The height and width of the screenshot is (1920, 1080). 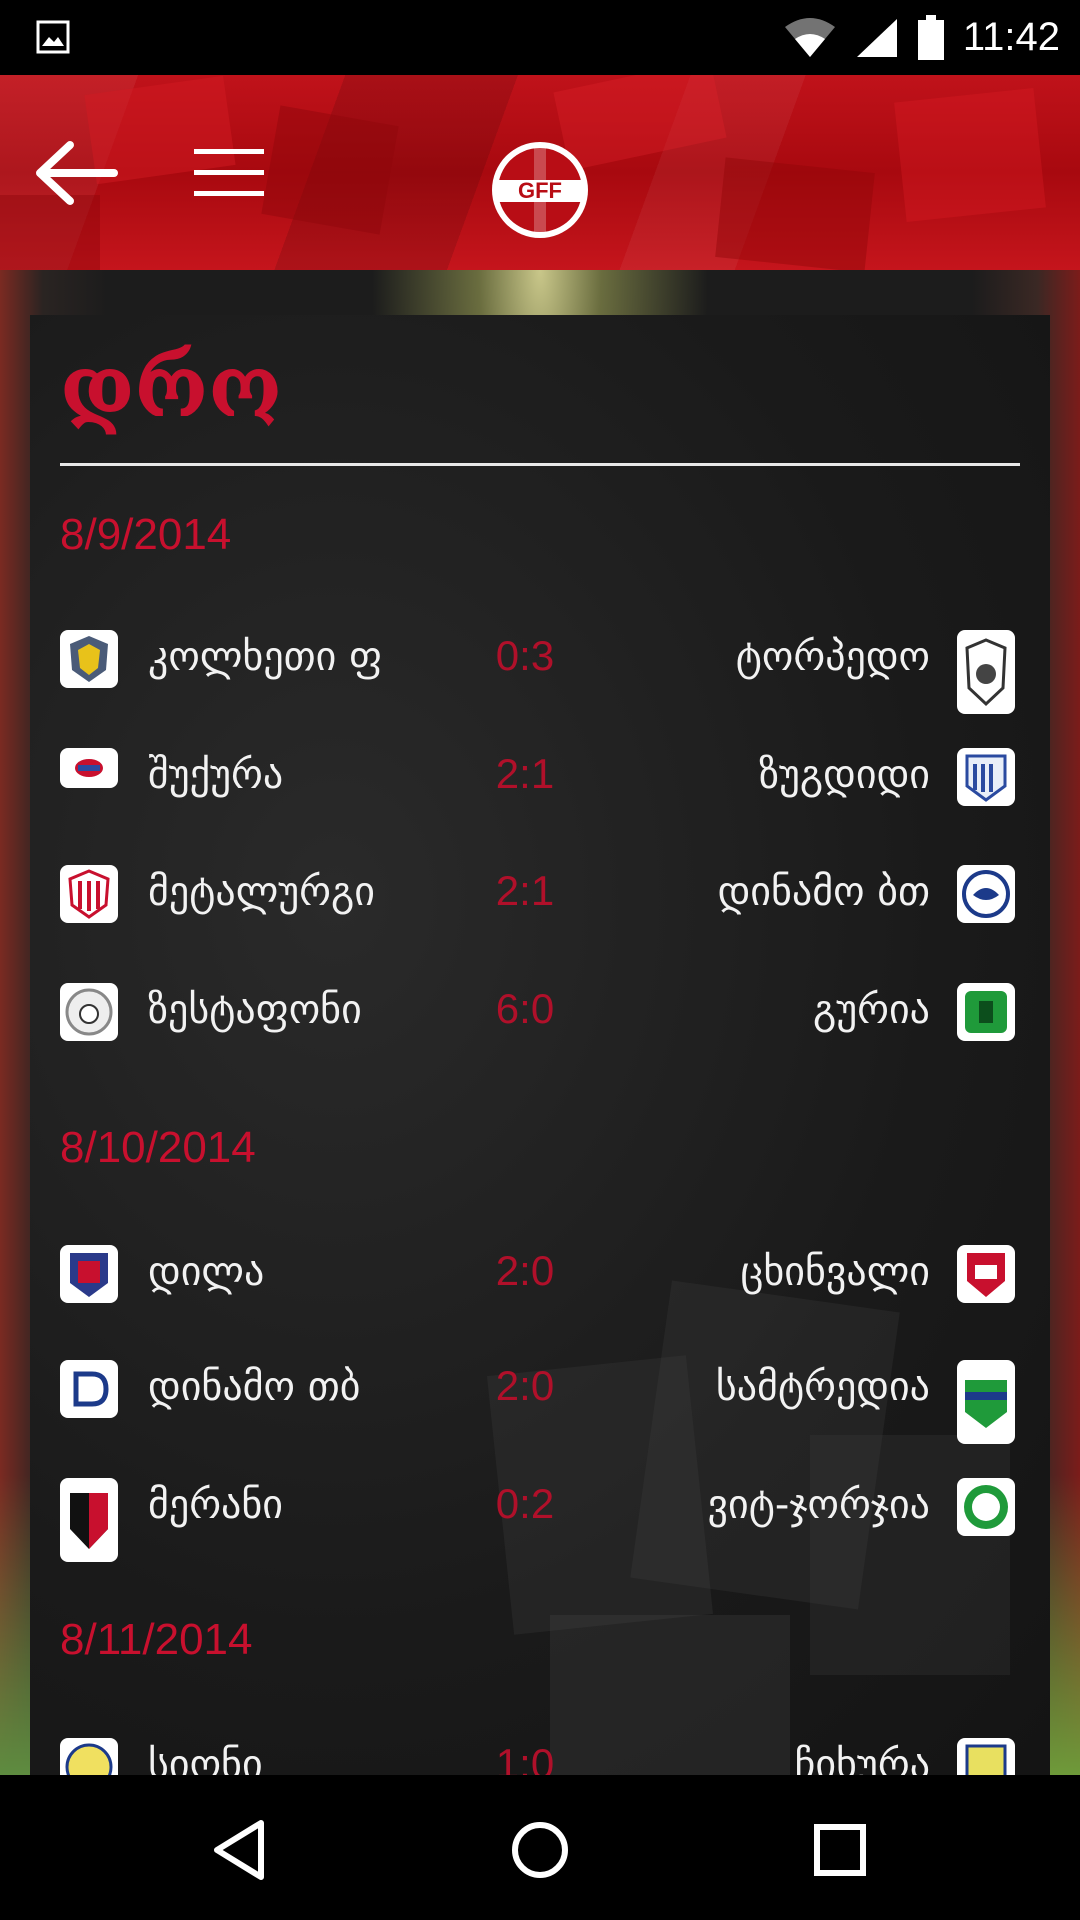 What do you see at coordinates (818, 1505) in the screenshot?
I see `away-team: ვიტ-ჯორჯია` at bounding box center [818, 1505].